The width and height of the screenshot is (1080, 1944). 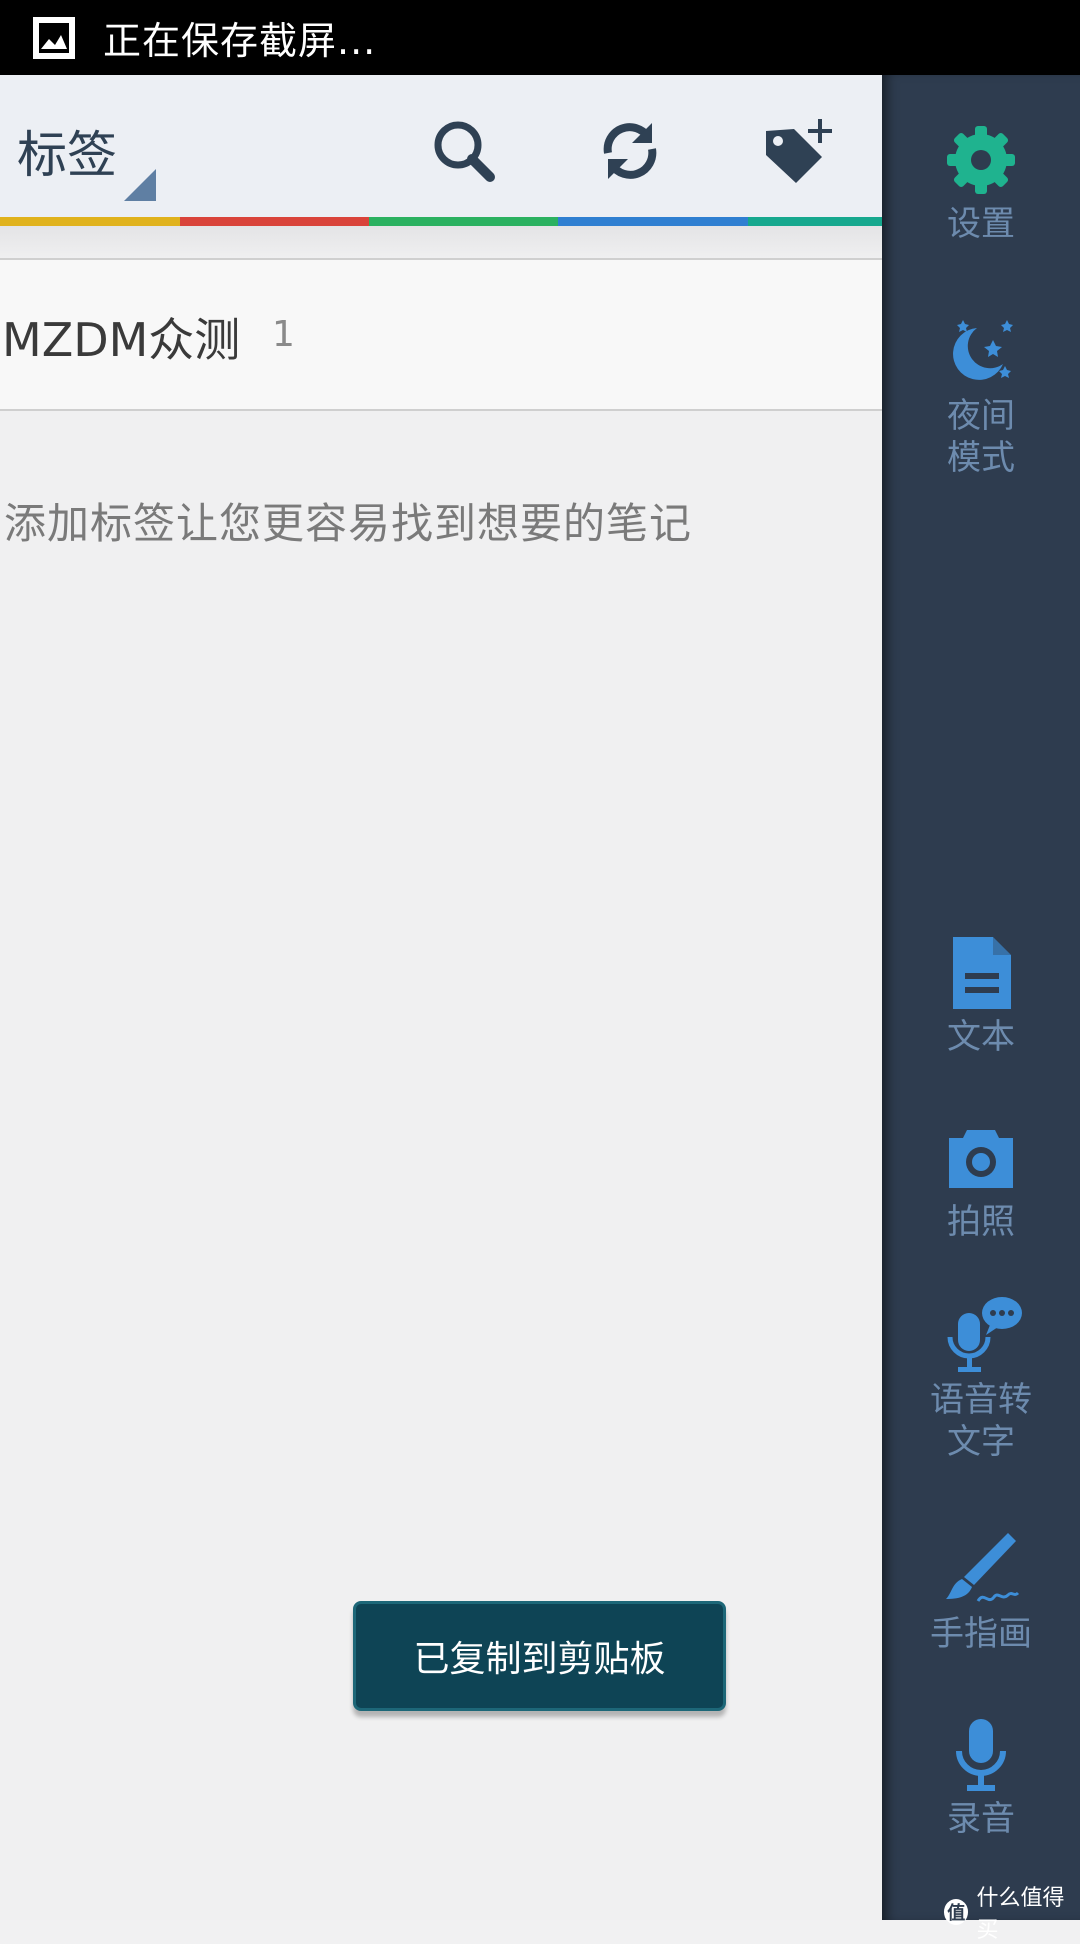 I want to click on search-icon, so click(x=464, y=151).